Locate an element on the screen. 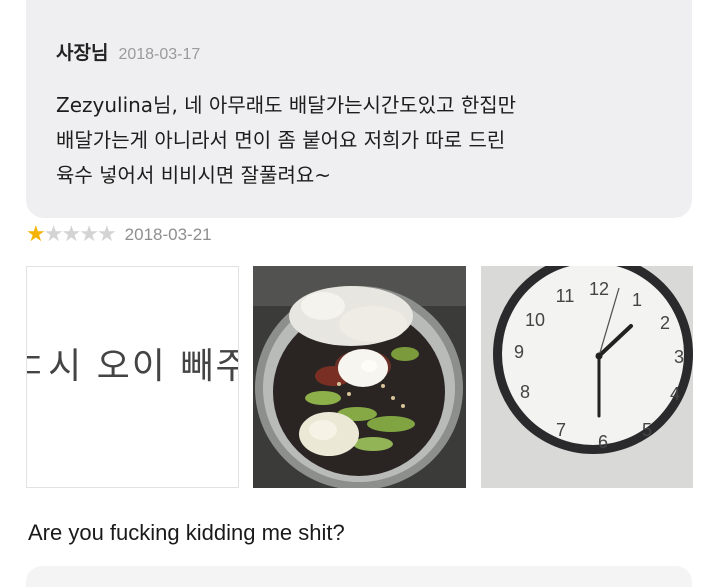 The image size is (720, 587). owner-reply-line: Zezyulina님, 네 아무래도 배달가는시간도있고 한집만 is located at coordinates (286, 105).